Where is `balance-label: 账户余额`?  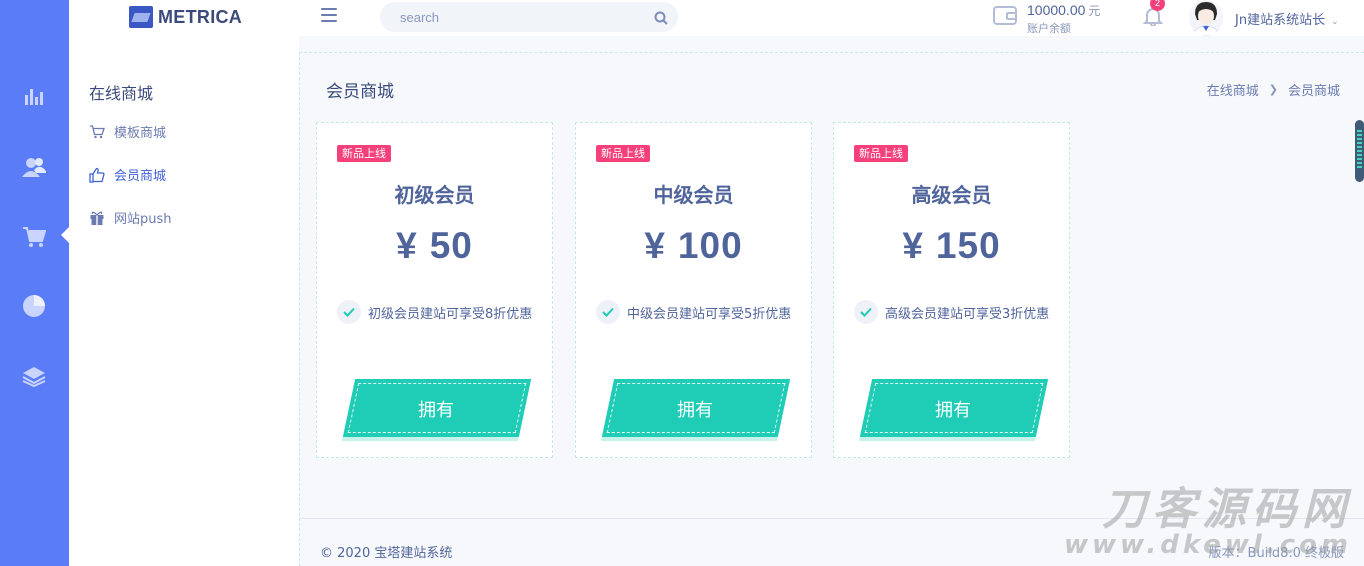
balance-label: 账户余额 is located at coordinates (1049, 28).